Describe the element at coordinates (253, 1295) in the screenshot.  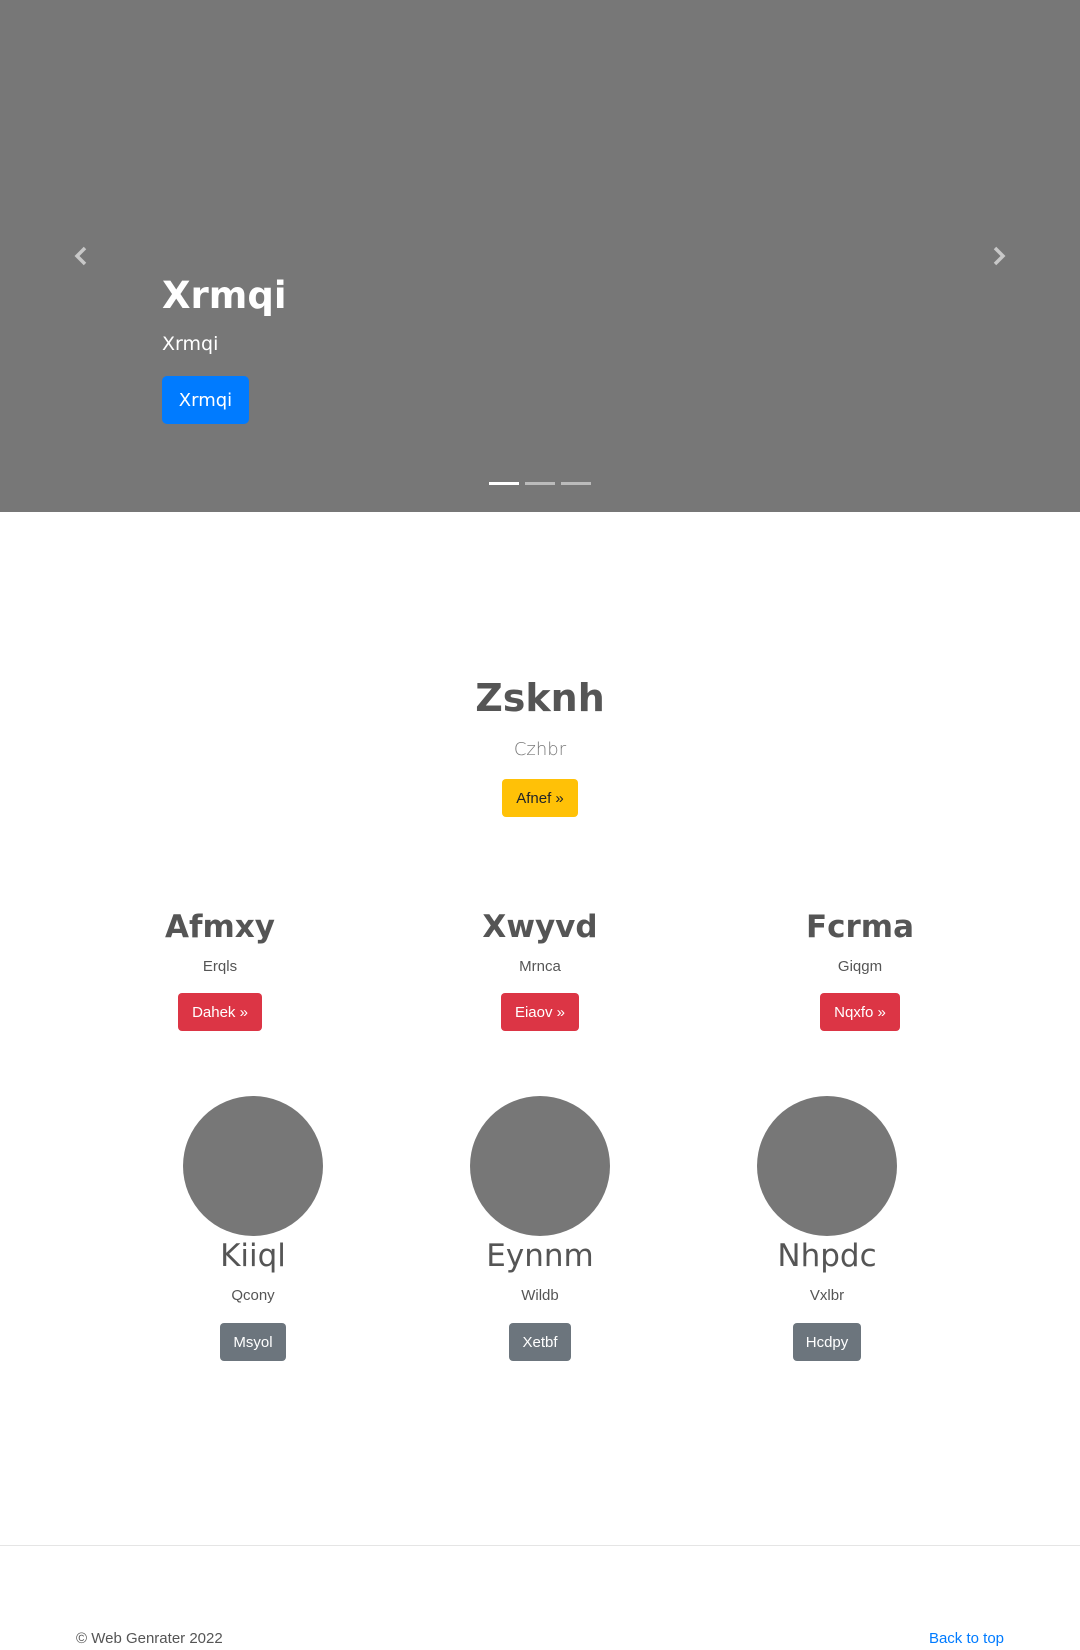
I see `card-text: Qcony` at that location.